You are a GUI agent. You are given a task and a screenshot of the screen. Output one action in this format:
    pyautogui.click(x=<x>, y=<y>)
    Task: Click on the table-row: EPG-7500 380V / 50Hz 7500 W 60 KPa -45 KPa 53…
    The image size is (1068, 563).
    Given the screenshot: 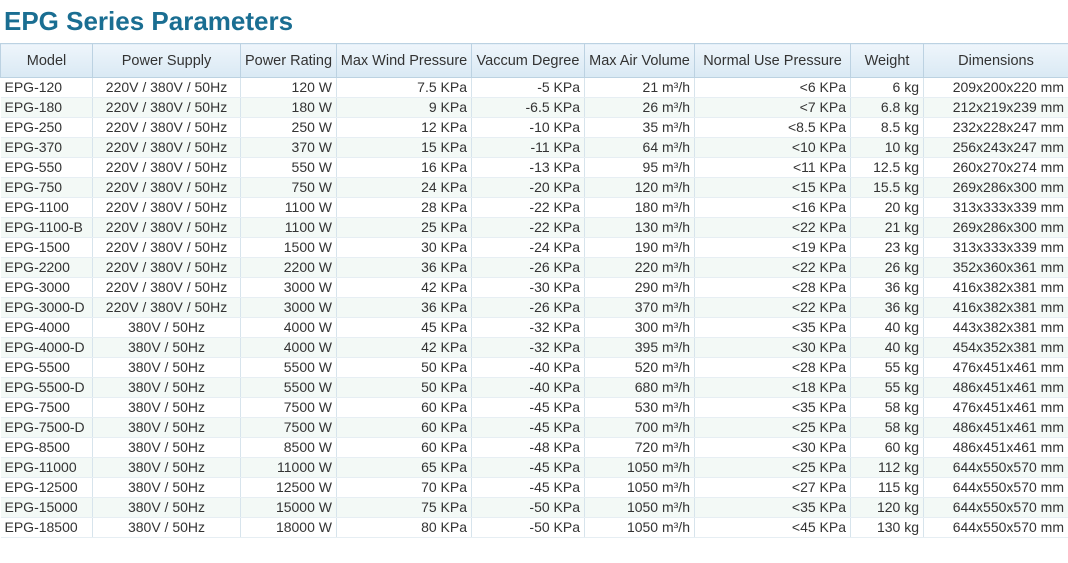 What is the action you would take?
    pyautogui.click(x=534, y=407)
    